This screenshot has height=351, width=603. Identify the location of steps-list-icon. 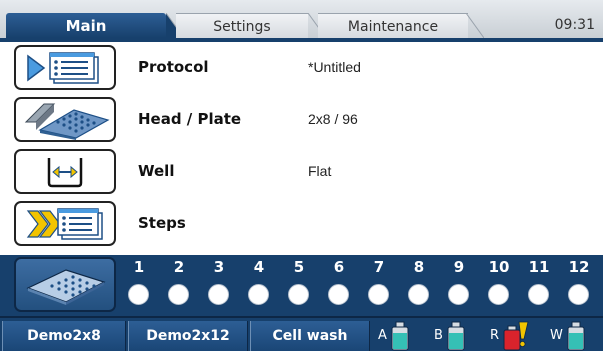
(64, 223).